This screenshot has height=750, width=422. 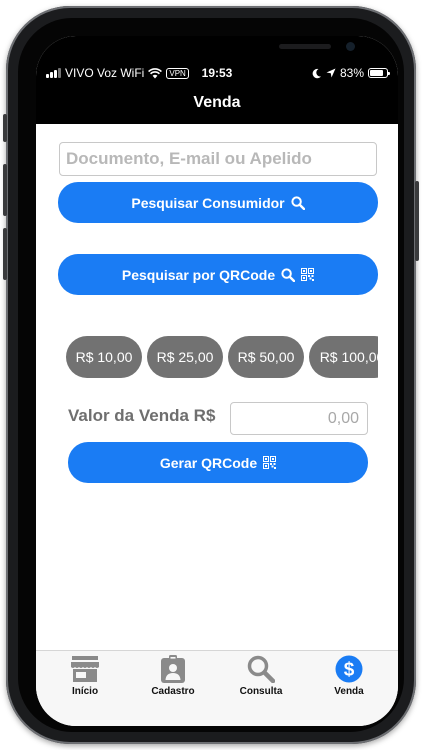 I want to click on battery-percent: 83%, so click(x=351, y=73).